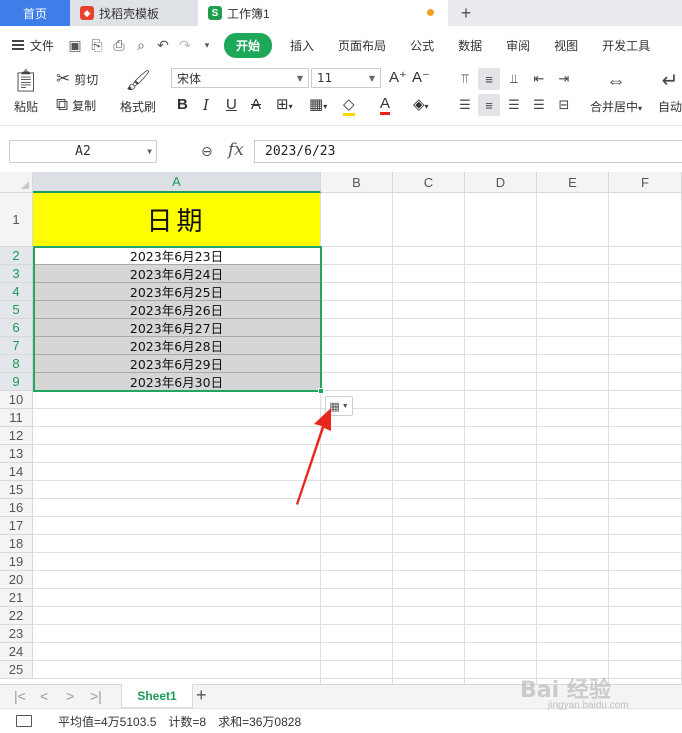 The width and height of the screenshot is (682, 733). I want to click on row-header-1: 1, so click(16, 220).